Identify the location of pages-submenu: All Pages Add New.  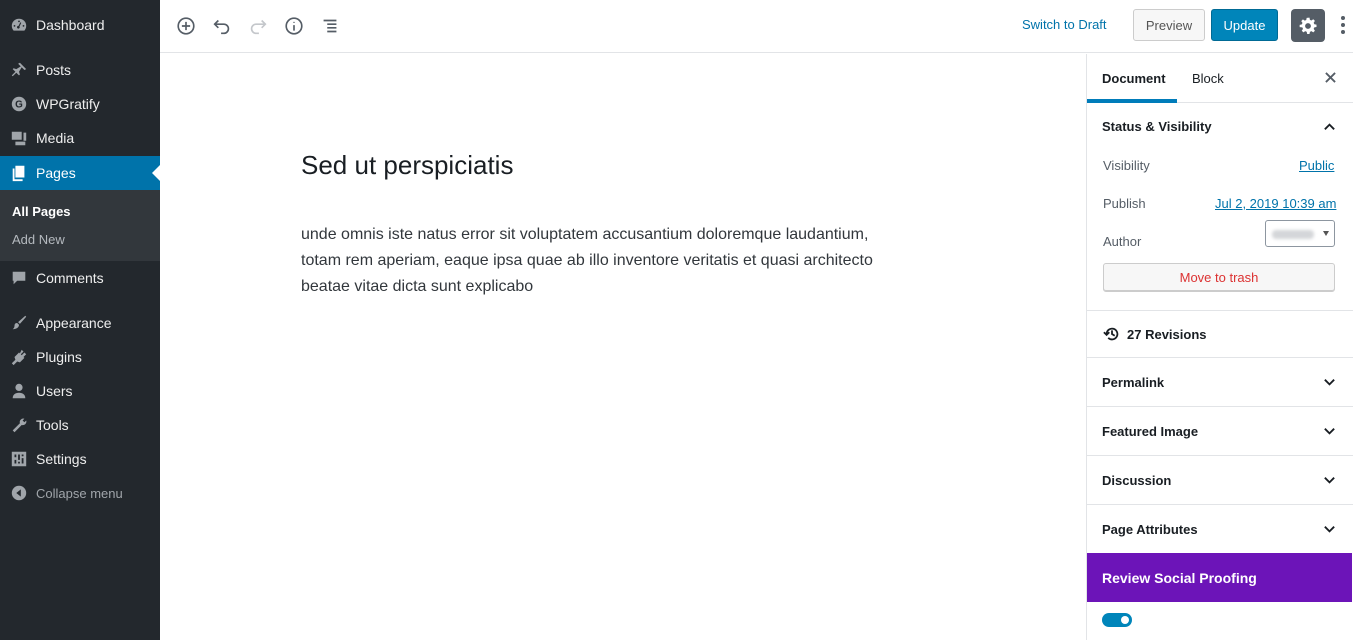
(80, 225).